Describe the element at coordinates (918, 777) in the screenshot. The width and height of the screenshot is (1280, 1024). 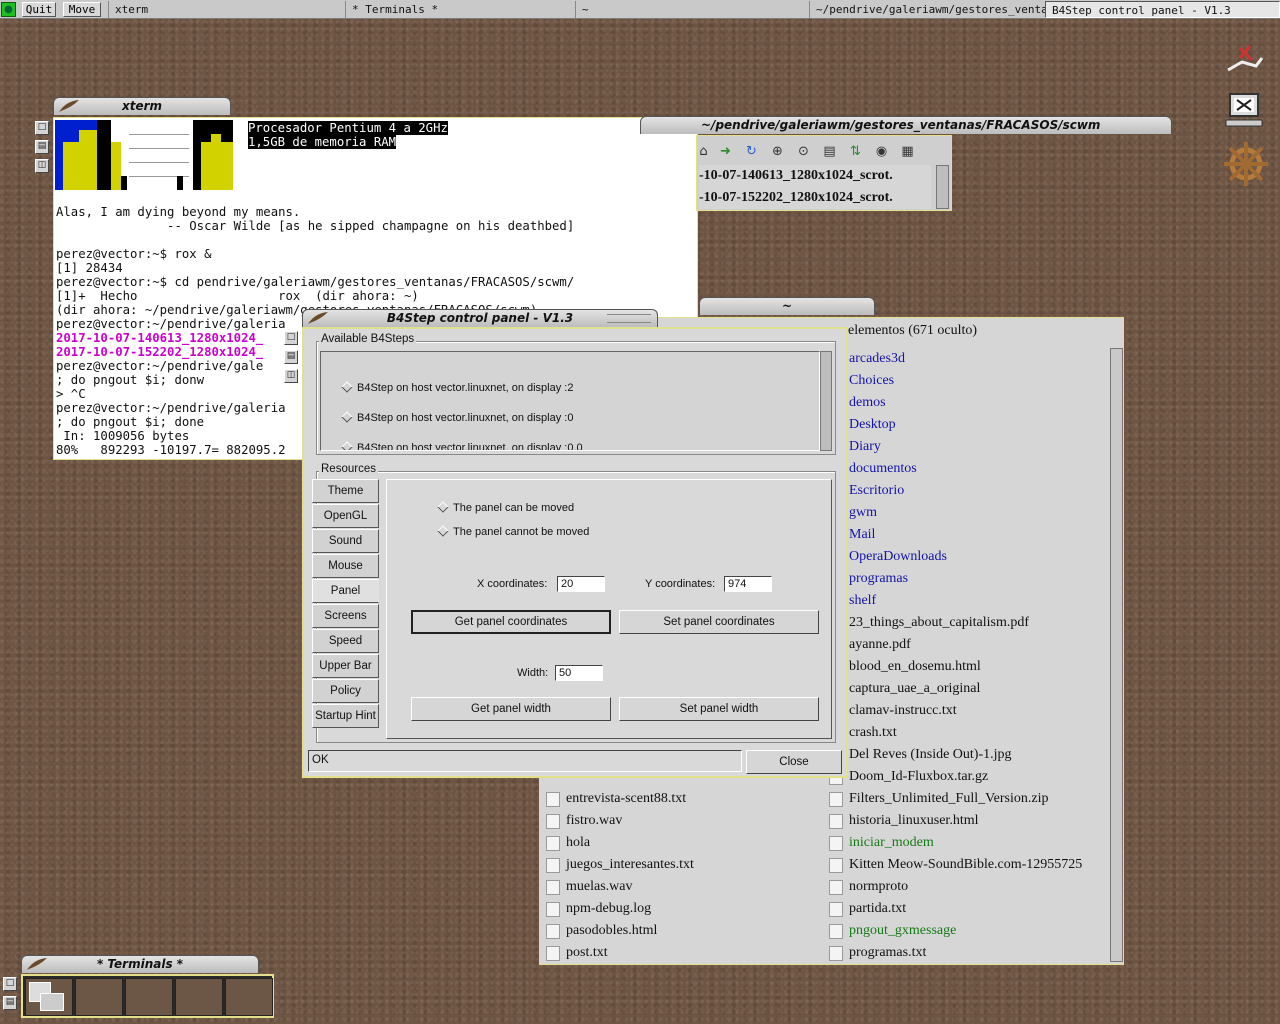
I see `list-item: Doom_Id-Fluxbox.tar.gz` at that location.